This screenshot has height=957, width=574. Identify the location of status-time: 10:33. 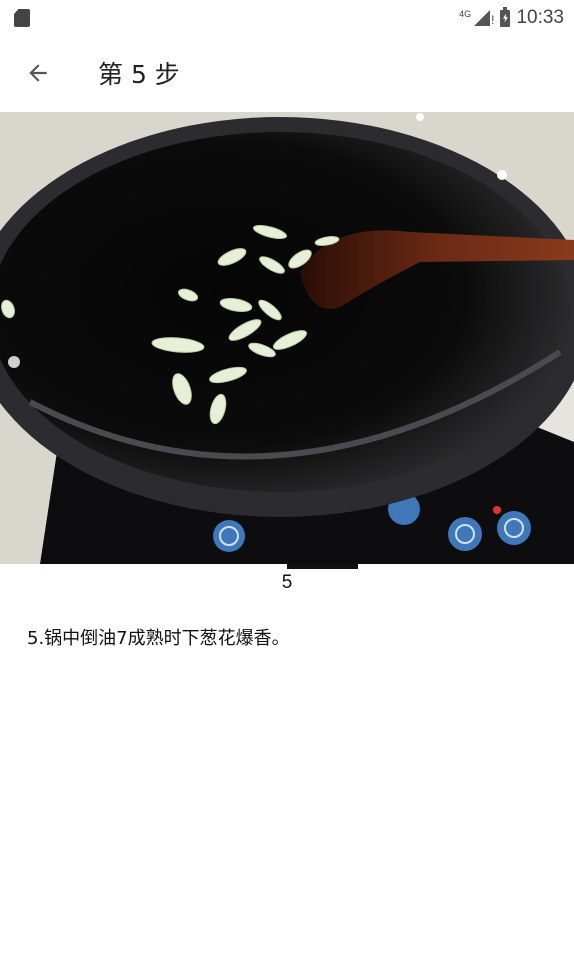
(540, 17).